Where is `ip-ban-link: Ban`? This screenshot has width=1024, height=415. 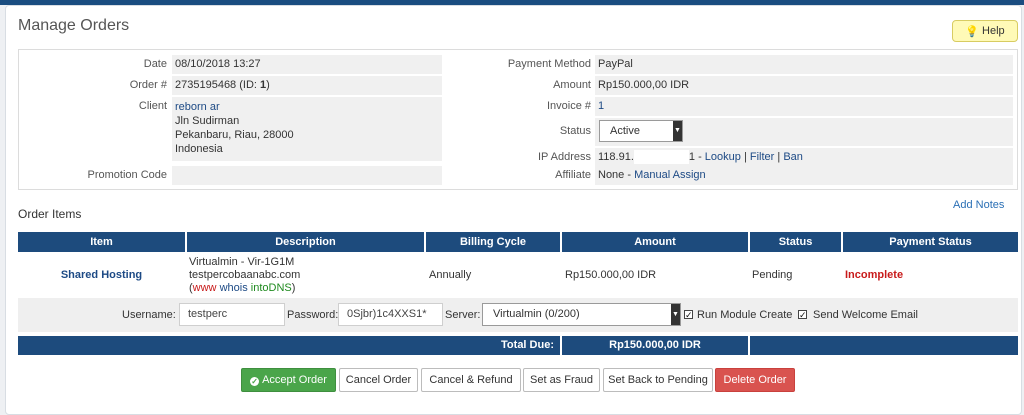 ip-ban-link: Ban is located at coordinates (793, 157).